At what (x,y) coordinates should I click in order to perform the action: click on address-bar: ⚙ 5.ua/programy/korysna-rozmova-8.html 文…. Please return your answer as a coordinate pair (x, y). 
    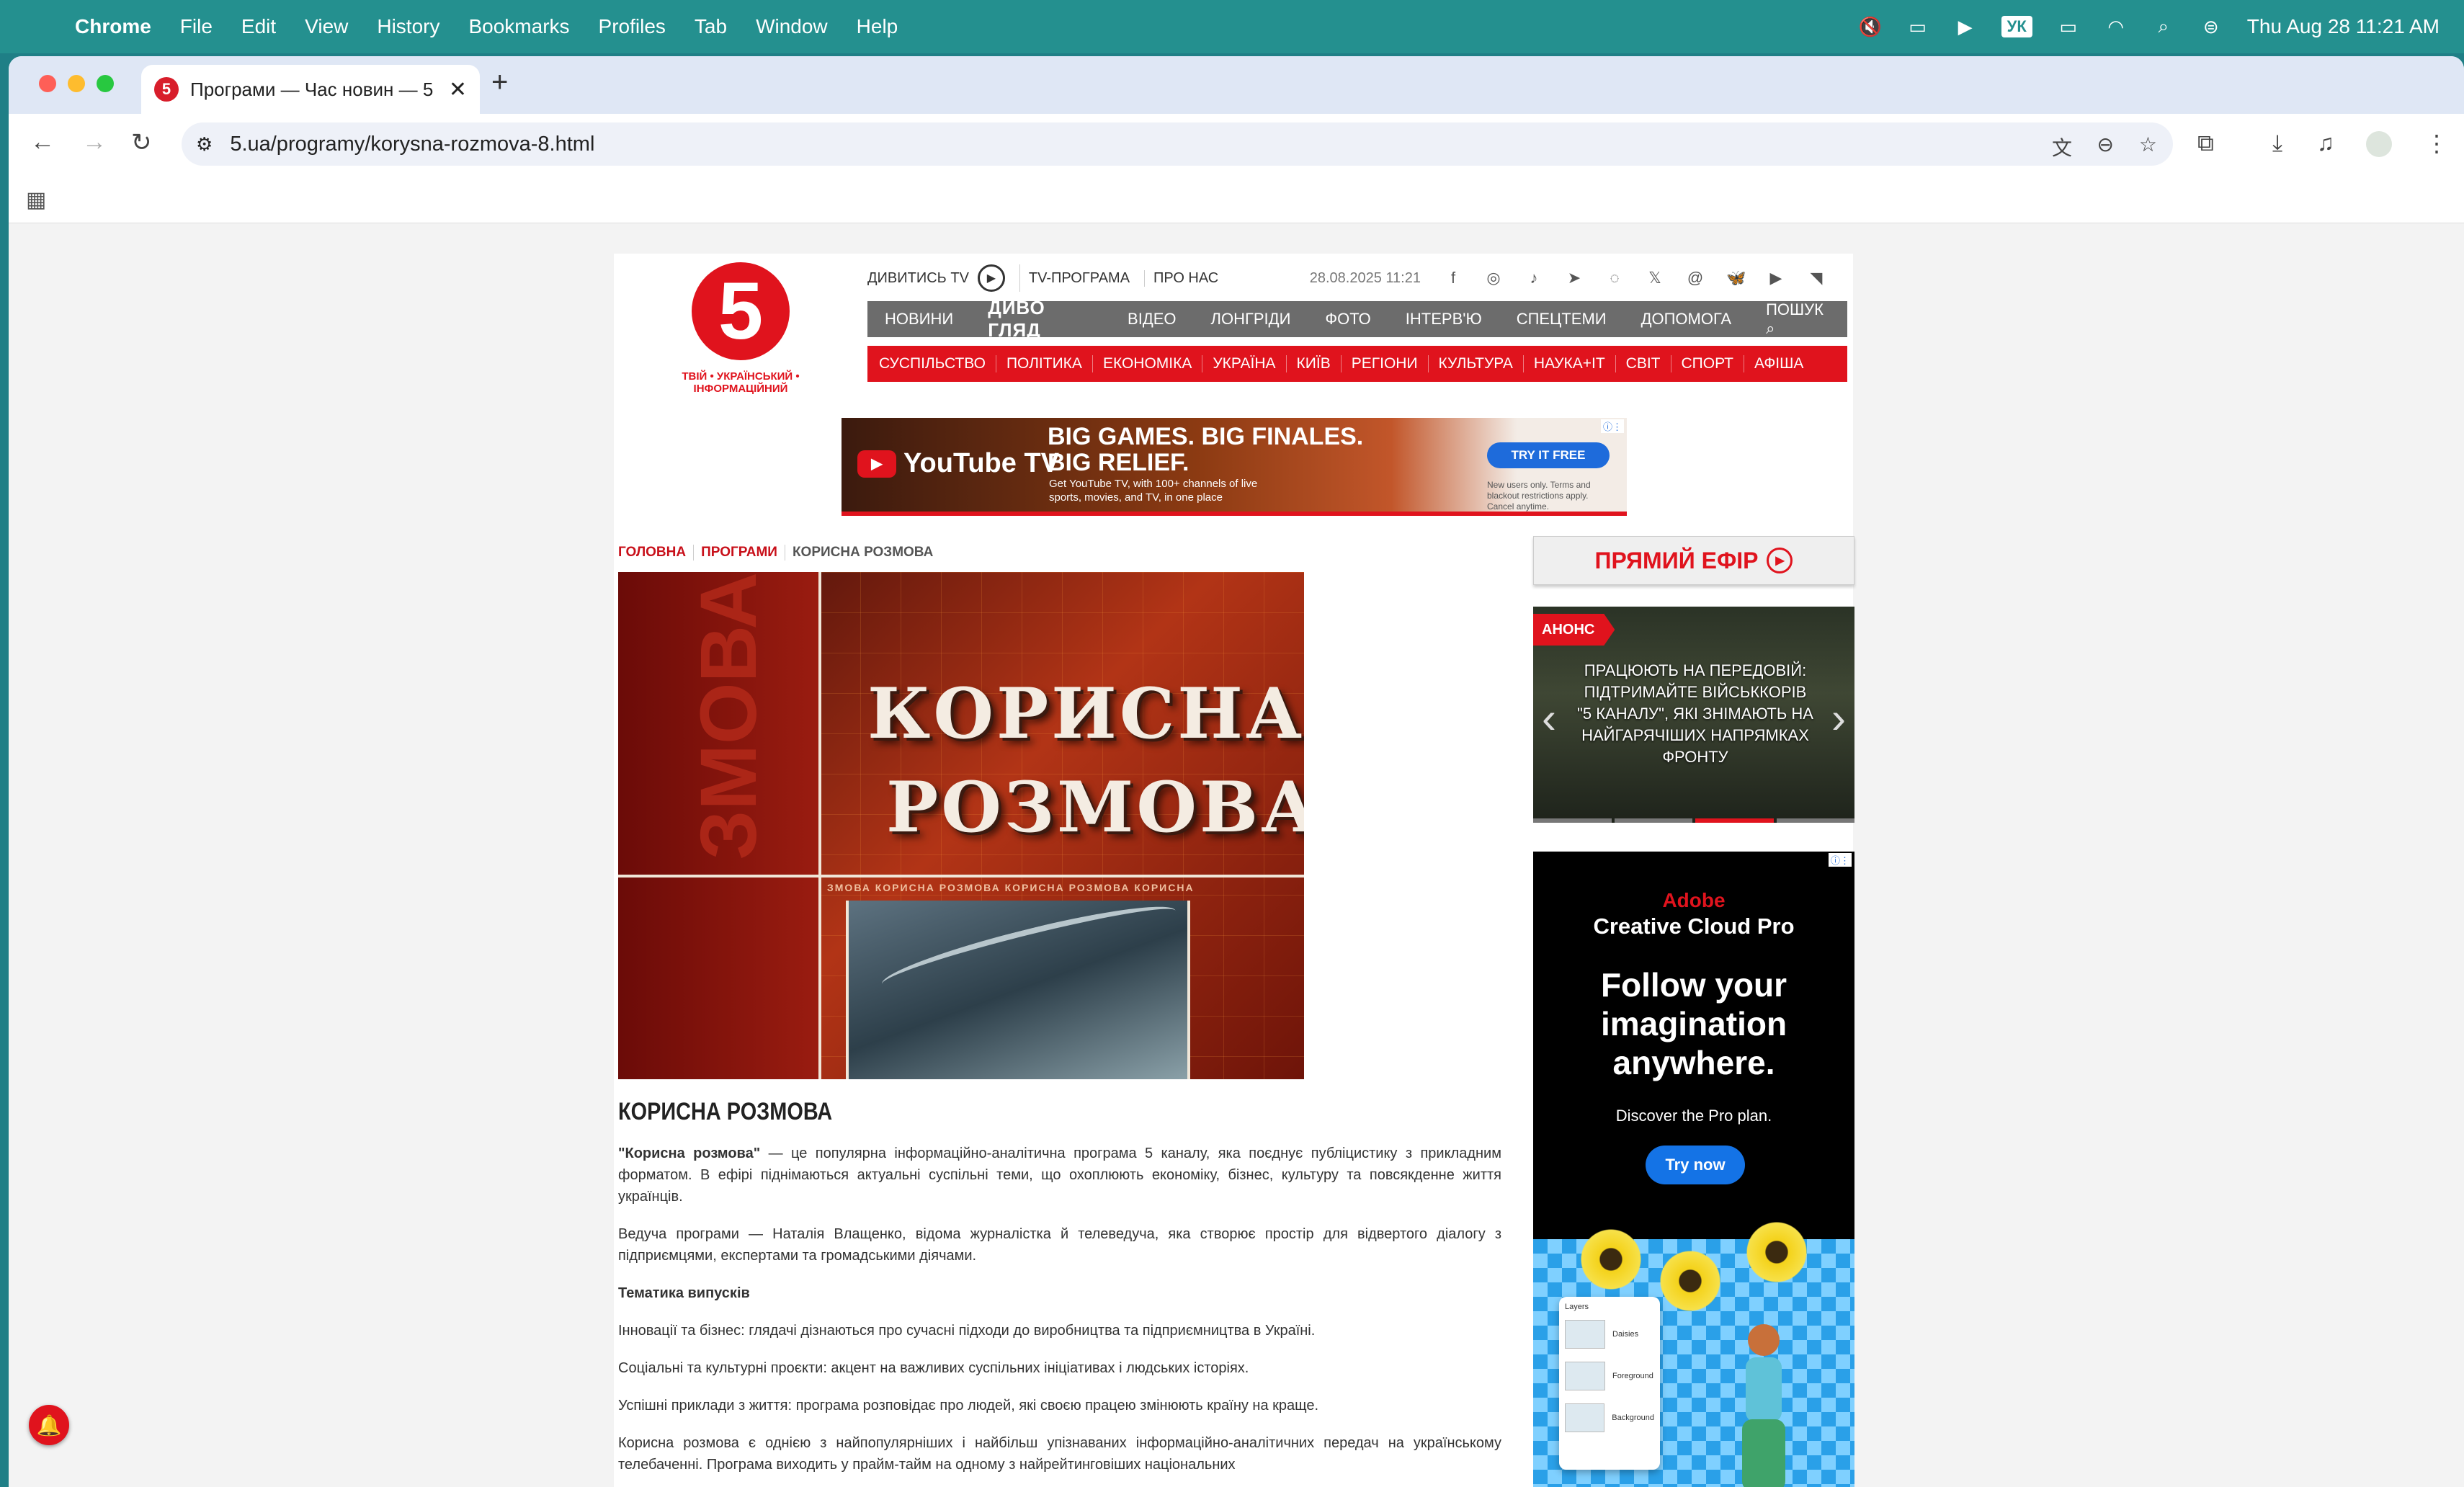
    Looking at the image, I should click on (1177, 144).